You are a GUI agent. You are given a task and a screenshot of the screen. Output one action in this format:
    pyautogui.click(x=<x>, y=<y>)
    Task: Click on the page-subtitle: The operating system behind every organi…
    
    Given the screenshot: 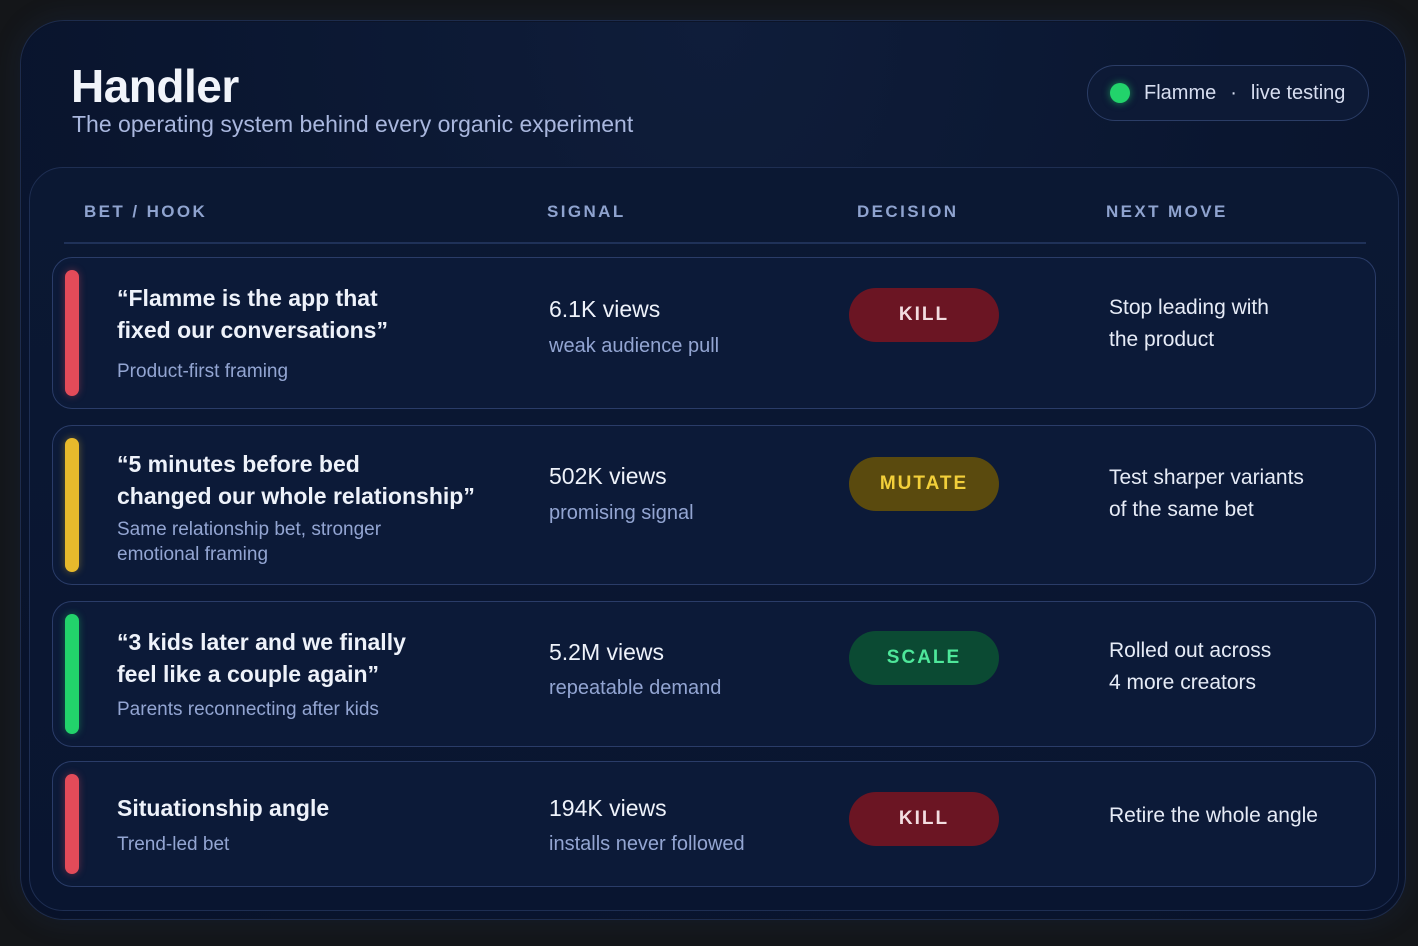 What is the action you would take?
    pyautogui.click(x=353, y=124)
    